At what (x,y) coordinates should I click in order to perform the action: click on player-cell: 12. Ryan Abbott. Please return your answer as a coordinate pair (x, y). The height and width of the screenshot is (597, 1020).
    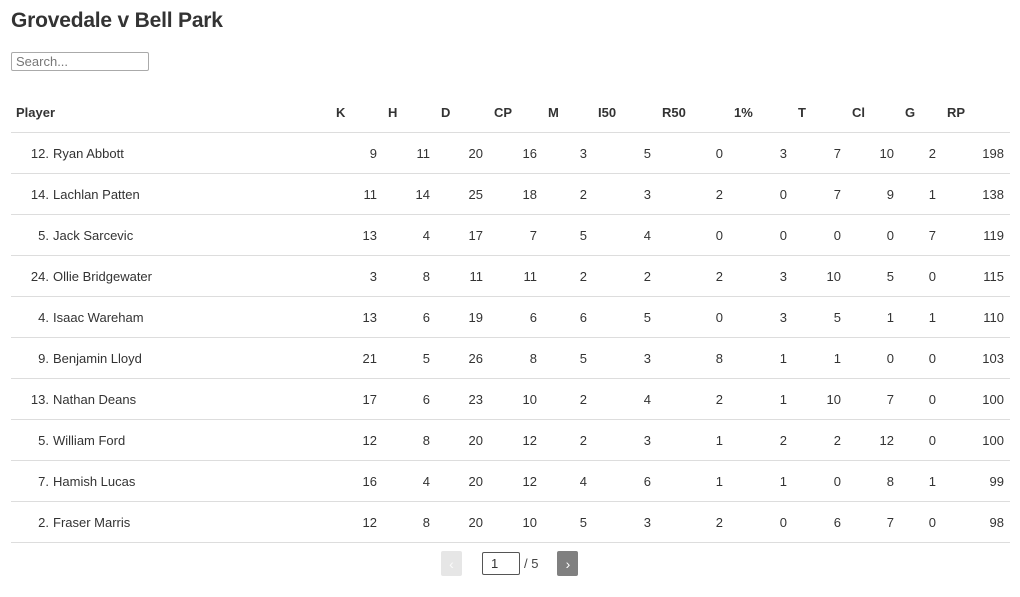
    Looking at the image, I should click on (171, 153).